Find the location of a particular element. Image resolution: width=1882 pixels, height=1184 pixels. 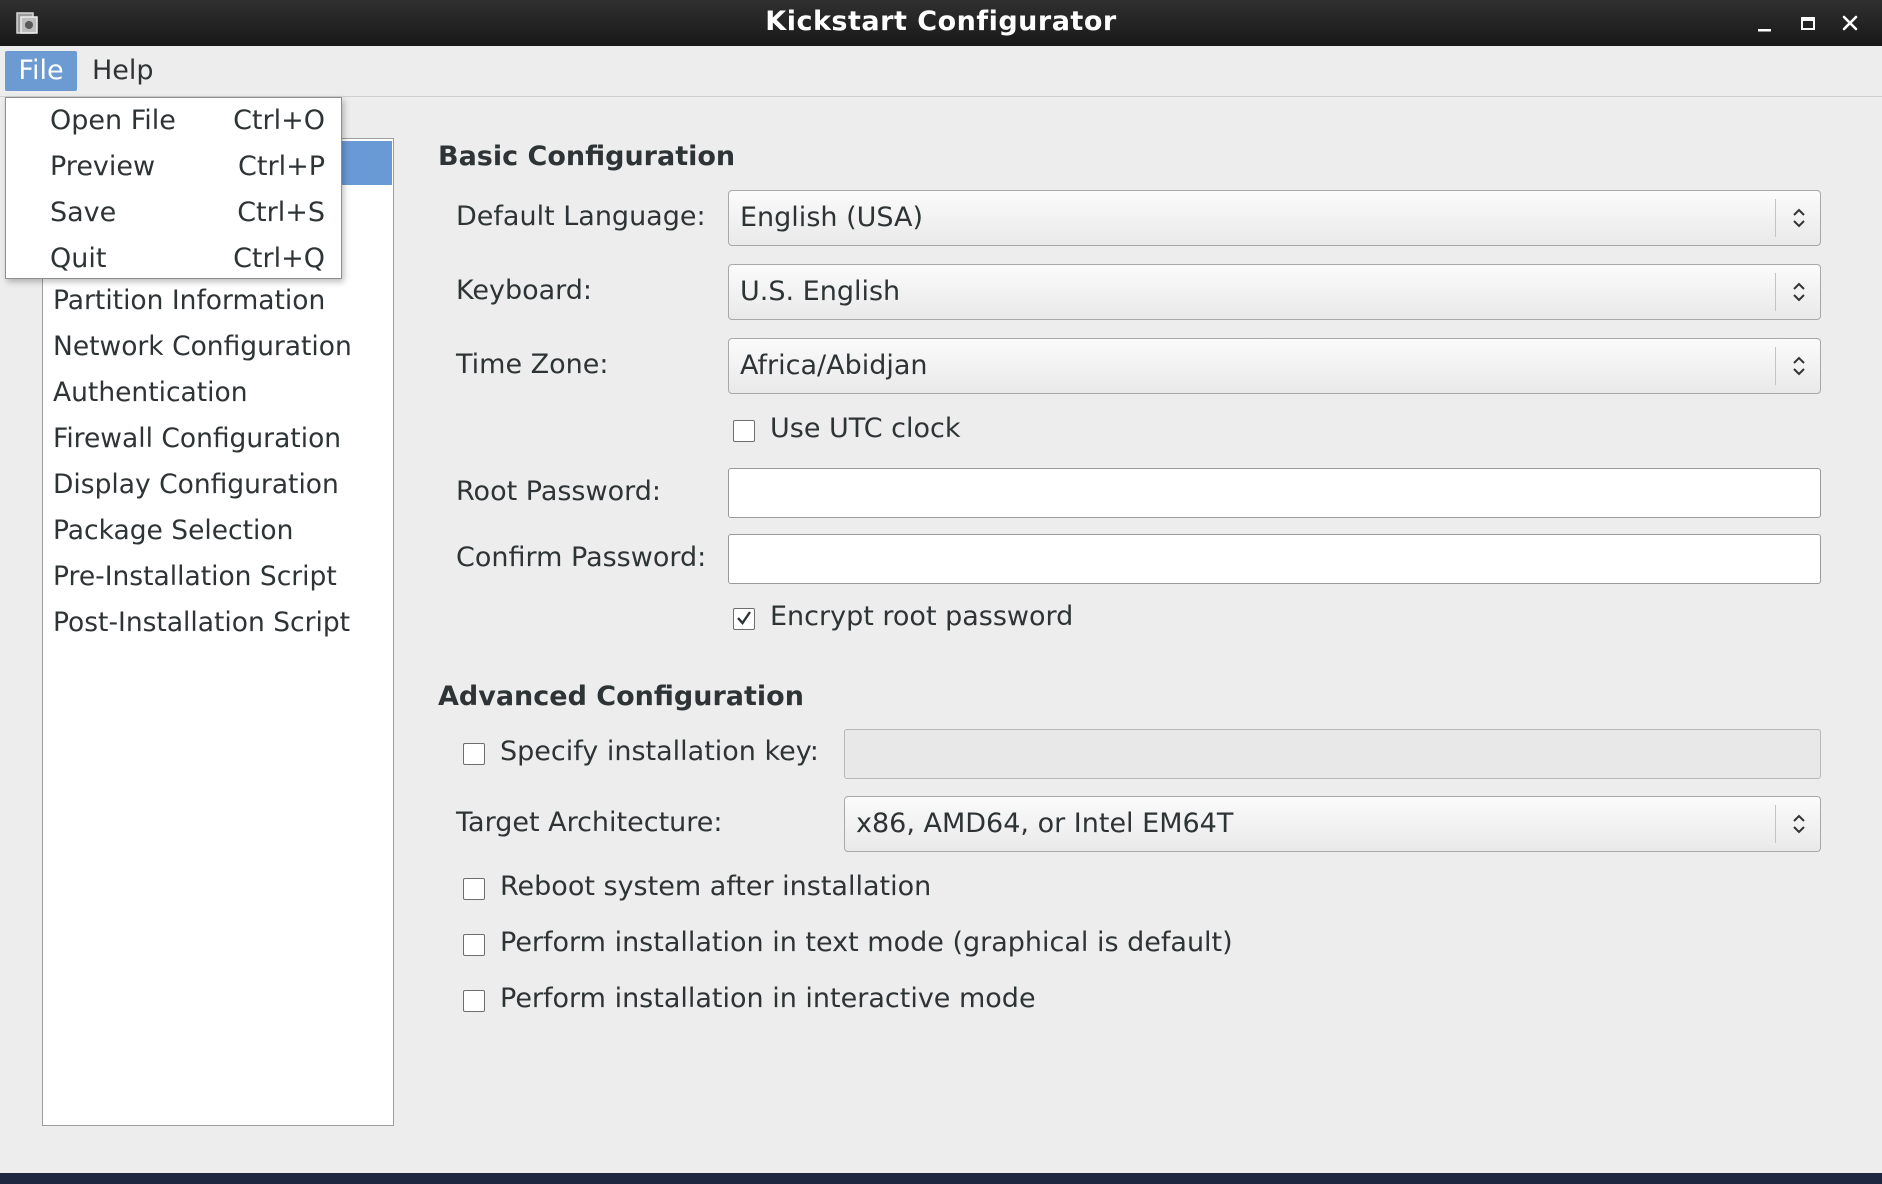

time-zone-label: Time Zone: is located at coordinates (532, 364).